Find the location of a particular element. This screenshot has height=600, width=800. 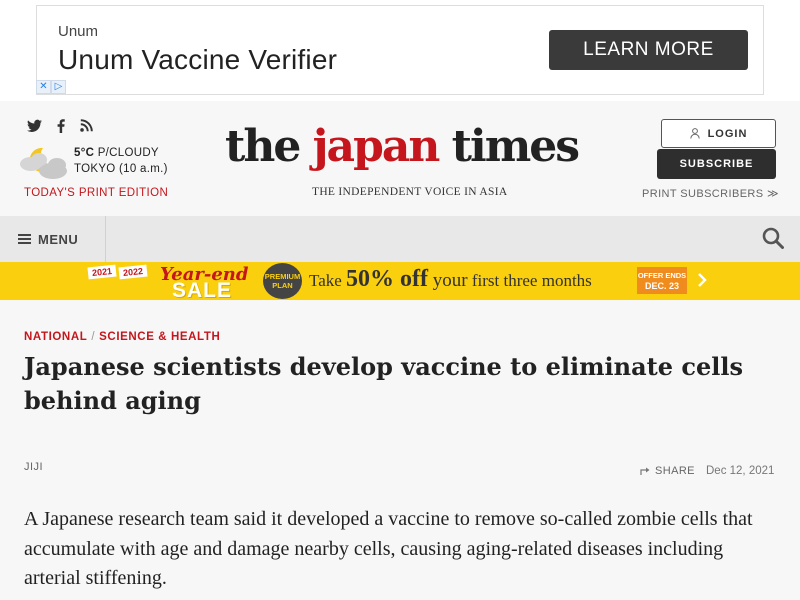

offer-percent: 50% off is located at coordinates (387, 279).